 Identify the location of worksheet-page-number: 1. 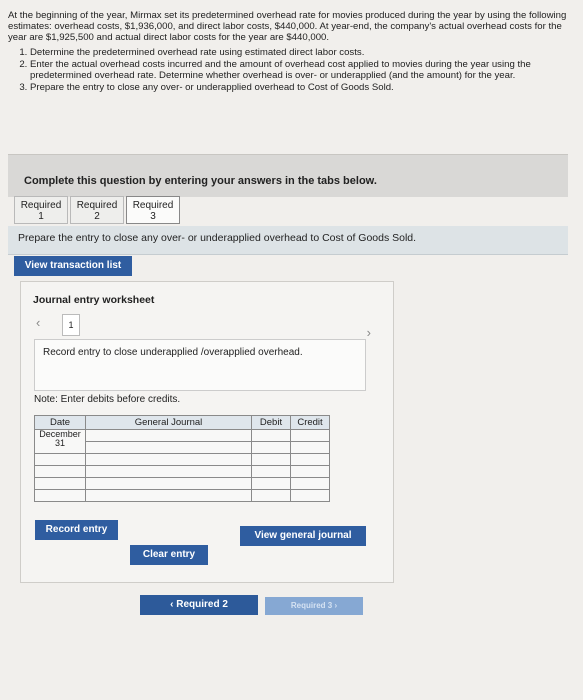
(71, 325).